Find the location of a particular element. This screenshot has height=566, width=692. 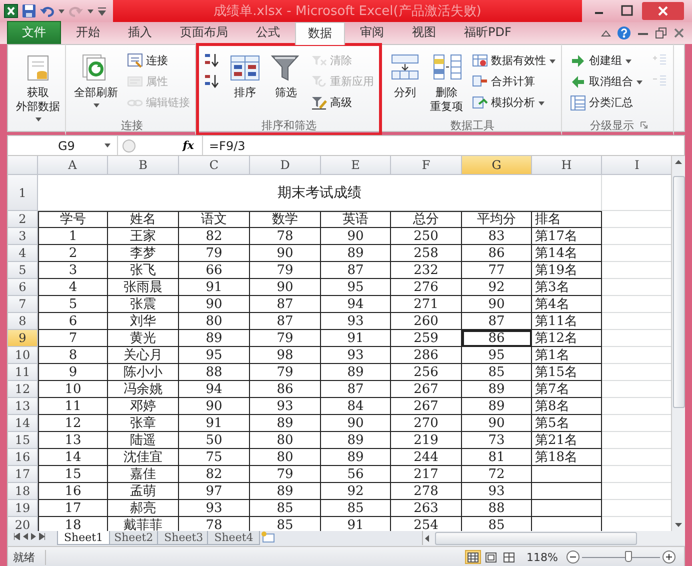

table-cell: 第1名 is located at coordinates (567, 355).